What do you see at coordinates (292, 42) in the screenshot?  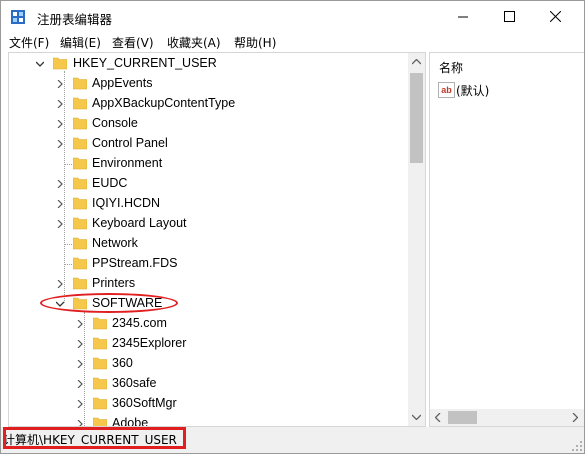 I see `menu-bar: 文件(F) 编辑(E) 查看(V) 收藏夹(A) 帮助(H)` at bounding box center [292, 42].